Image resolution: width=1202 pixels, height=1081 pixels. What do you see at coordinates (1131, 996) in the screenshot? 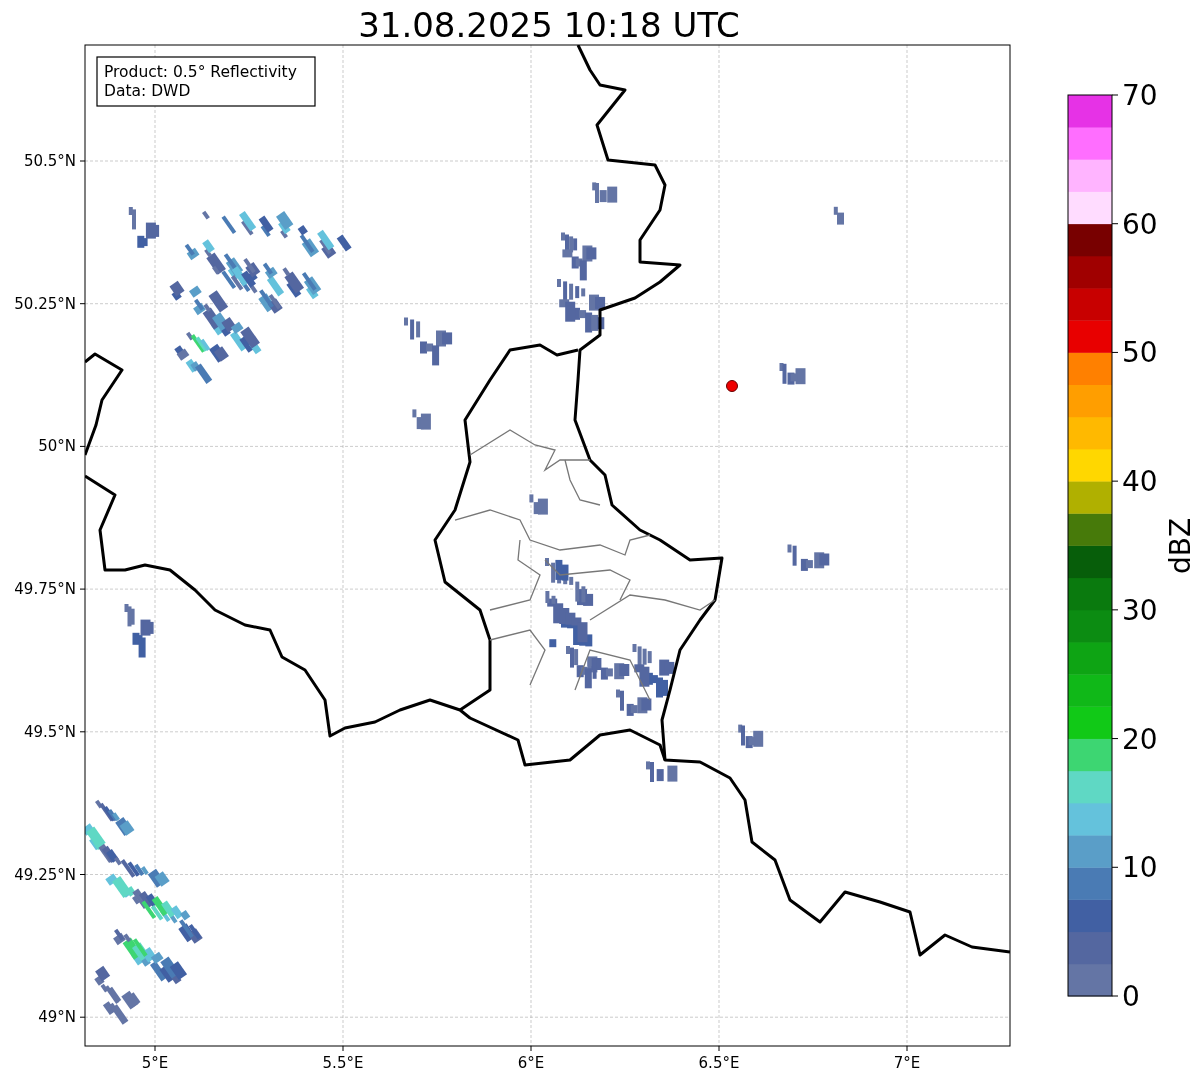
I see `colorbar-tick-label: 0` at bounding box center [1131, 996].